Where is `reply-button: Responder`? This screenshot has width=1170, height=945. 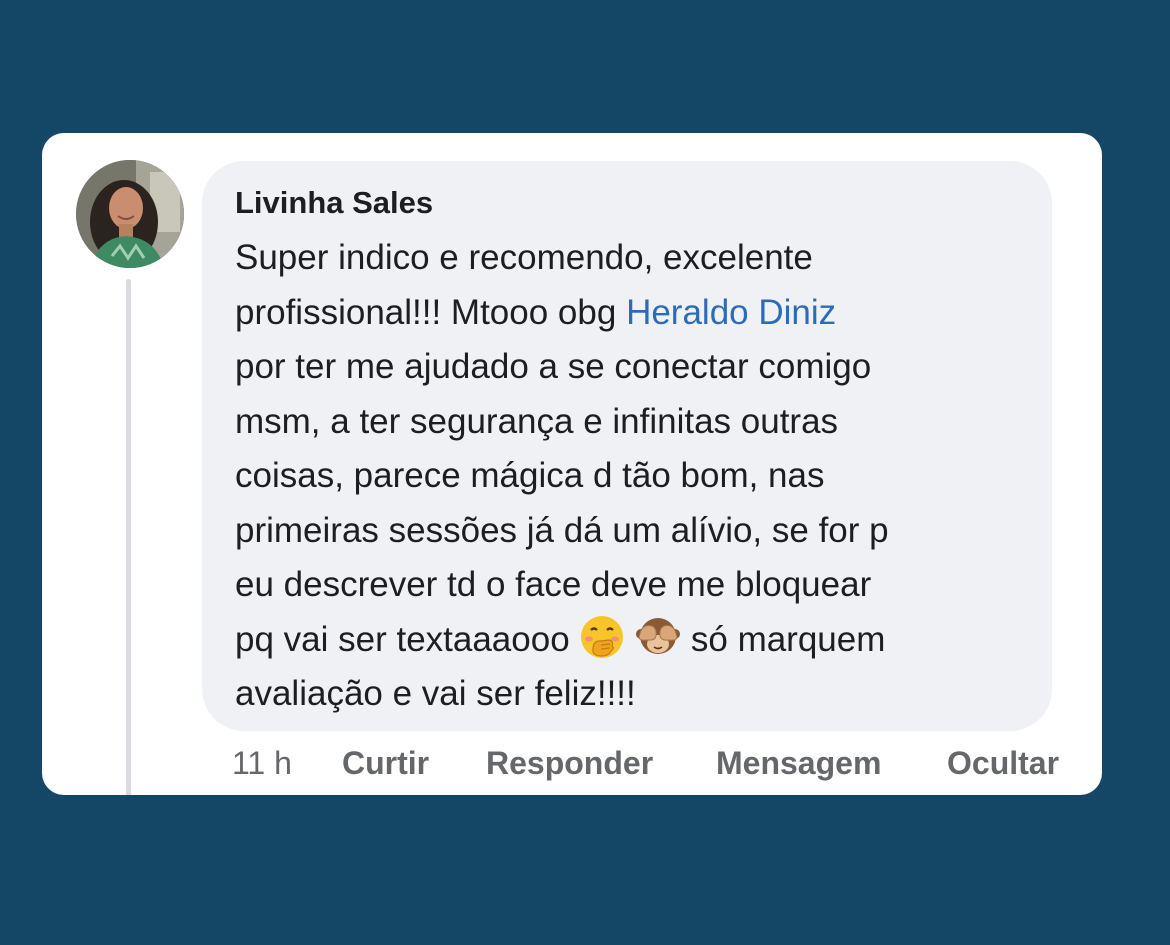
reply-button: Responder is located at coordinates (569, 763).